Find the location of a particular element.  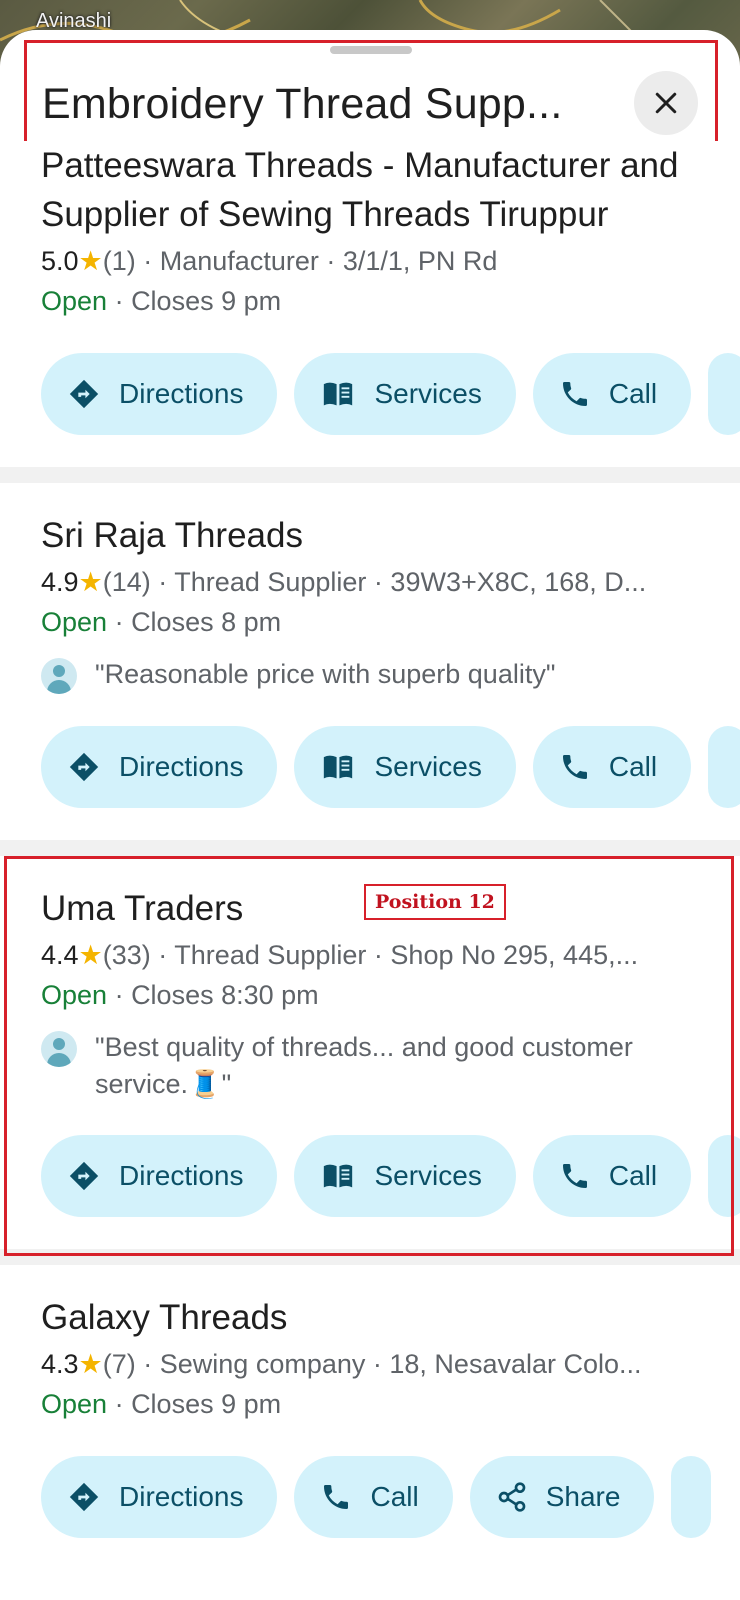

listing-hours: Open · Closes 8:30 pm is located at coordinates (390, 995).